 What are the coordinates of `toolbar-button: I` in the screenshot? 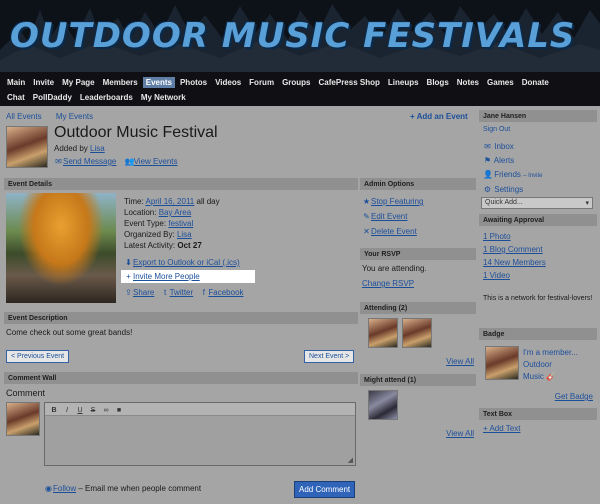 It's located at (67, 410).